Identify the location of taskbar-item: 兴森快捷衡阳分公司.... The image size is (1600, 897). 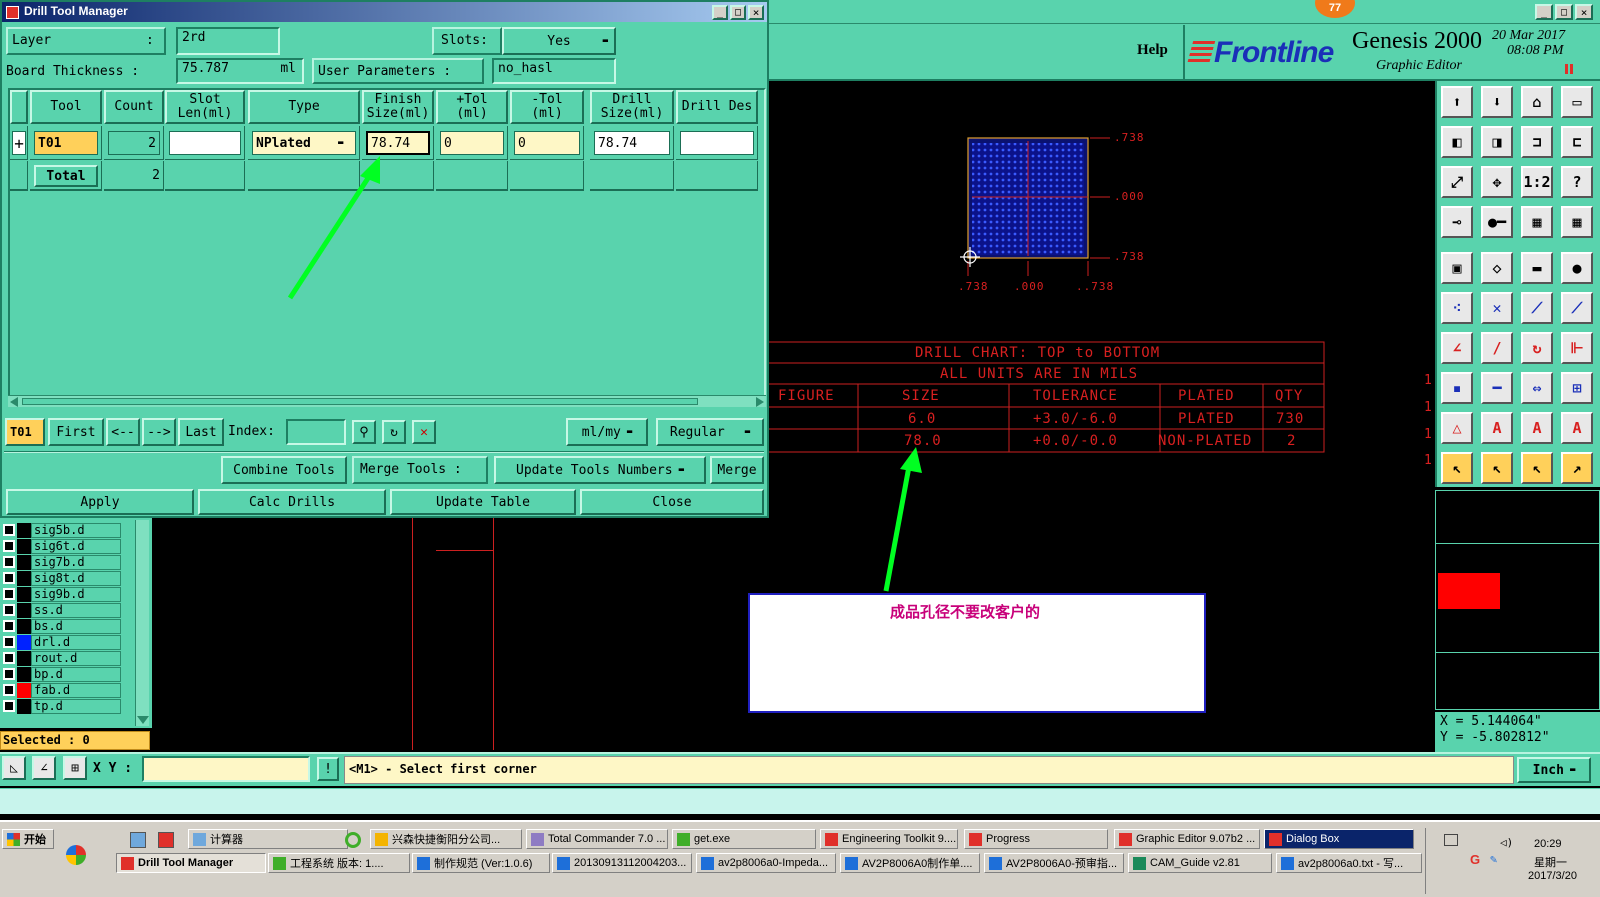
(446, 839).